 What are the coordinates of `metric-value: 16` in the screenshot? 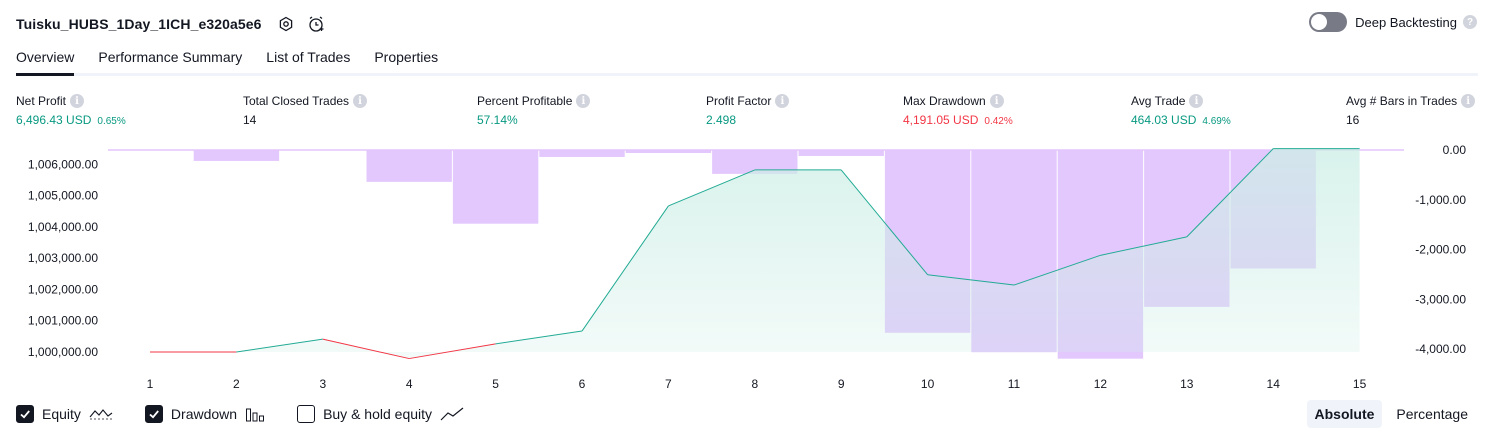 It's located at (1353, 120).